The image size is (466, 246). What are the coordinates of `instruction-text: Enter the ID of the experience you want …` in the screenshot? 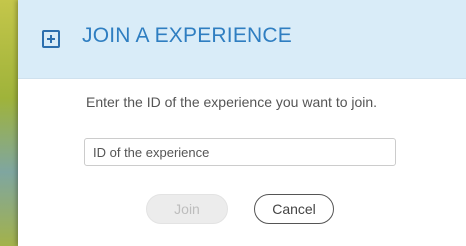 It's located at (232, 102).